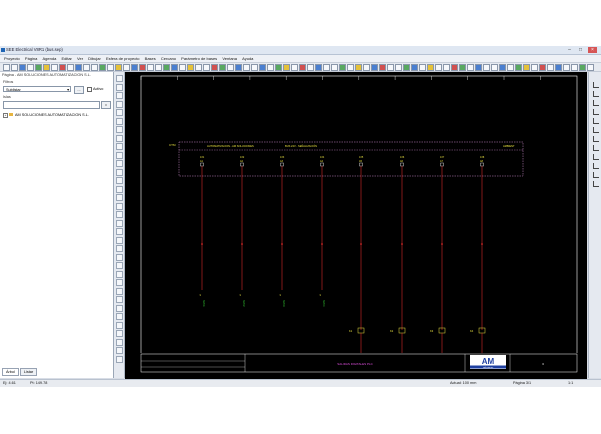  Describe the element at coordinates (80, 58) in the screenshot. I see `menu-ver: Ver` at that location.